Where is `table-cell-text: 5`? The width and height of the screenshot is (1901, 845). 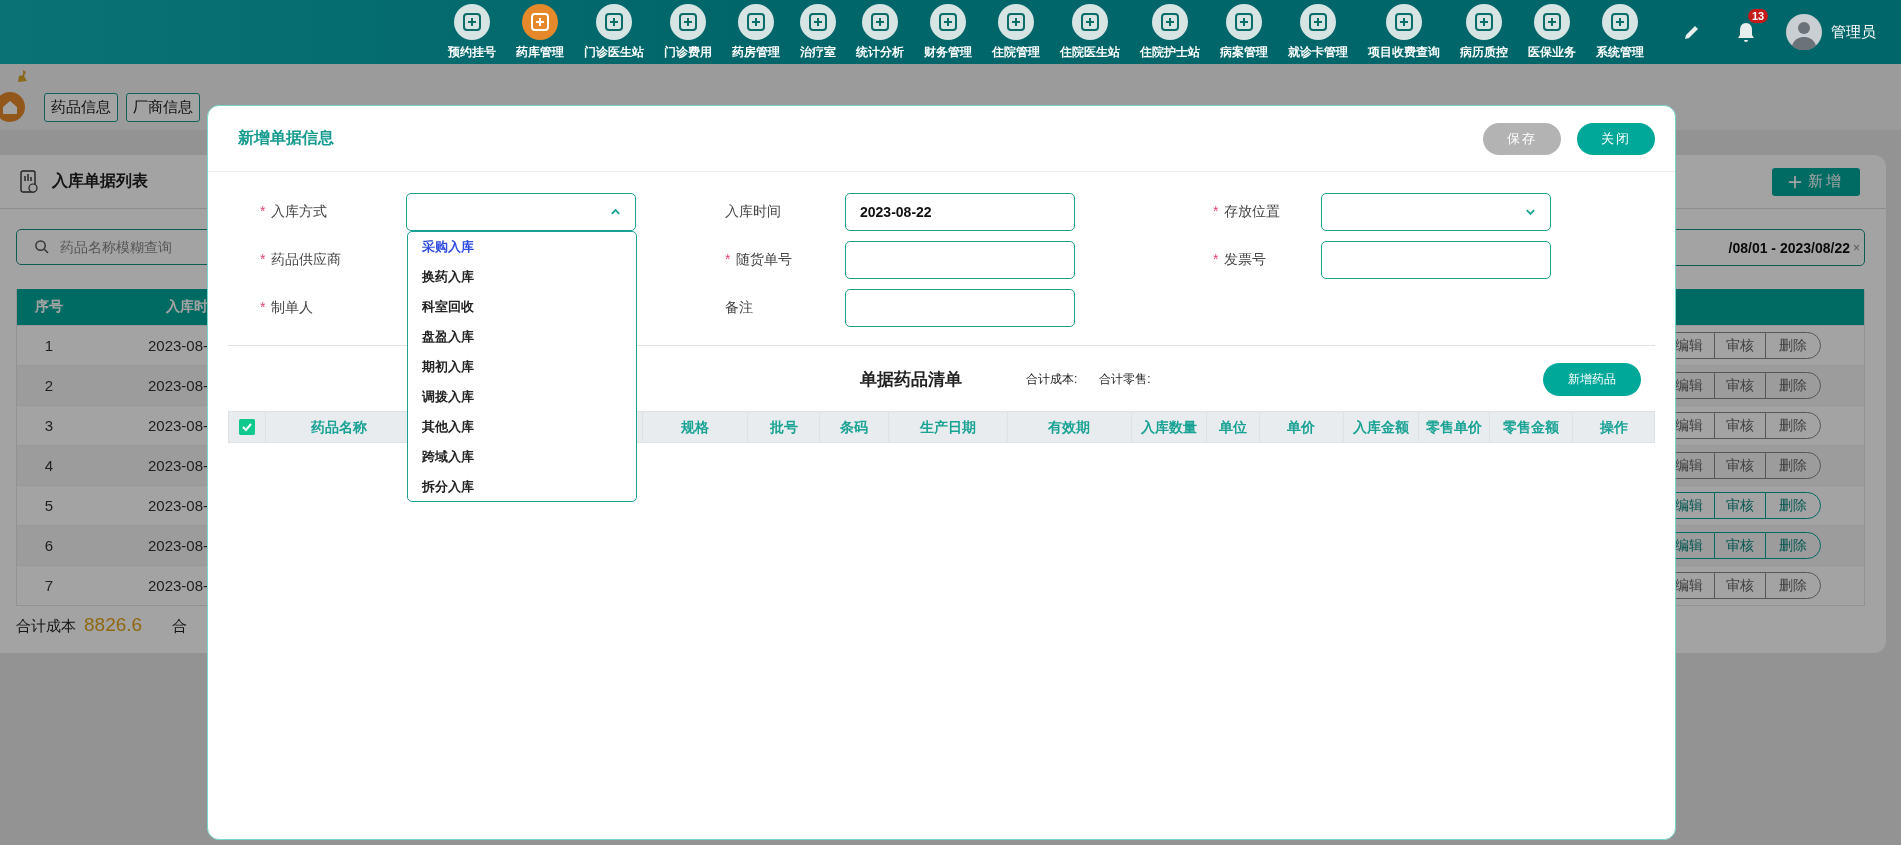
table-cell-text: 5 is located at coordinates (49, 505).